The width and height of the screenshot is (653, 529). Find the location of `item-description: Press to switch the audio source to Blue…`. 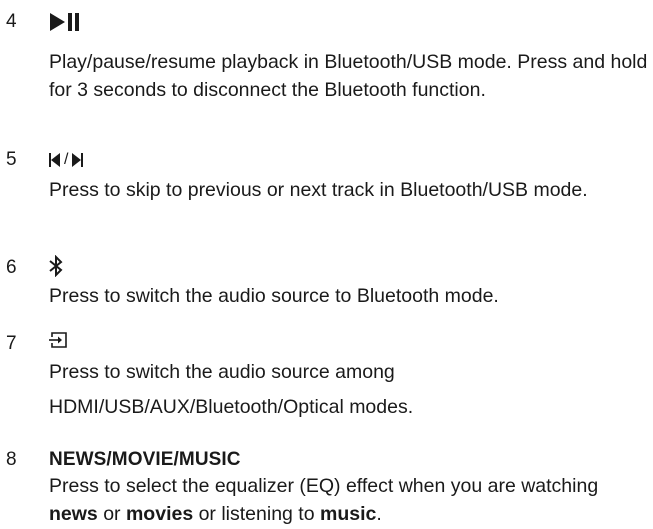

item-description: Press to switch the audio source to Blue… is located at coordinates (274, 296).